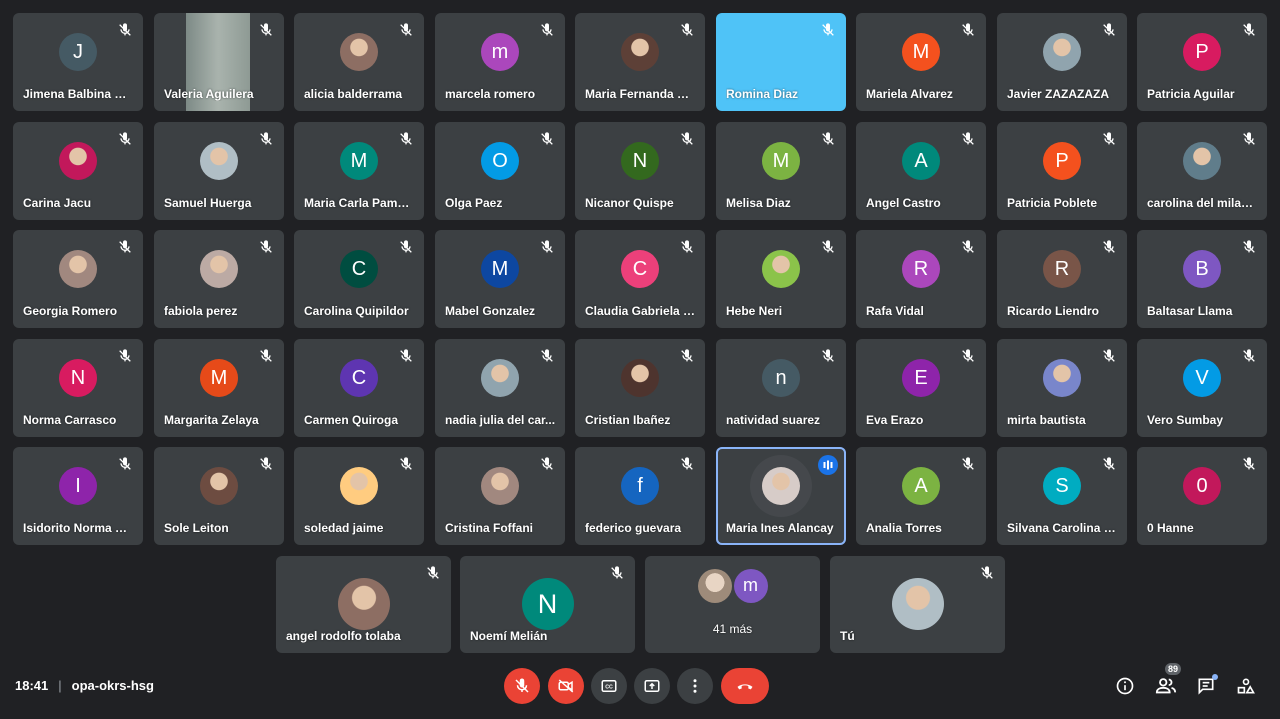 The image size is (1280, 719). I want to click on participant-tile: Tú, so click(917, 604).